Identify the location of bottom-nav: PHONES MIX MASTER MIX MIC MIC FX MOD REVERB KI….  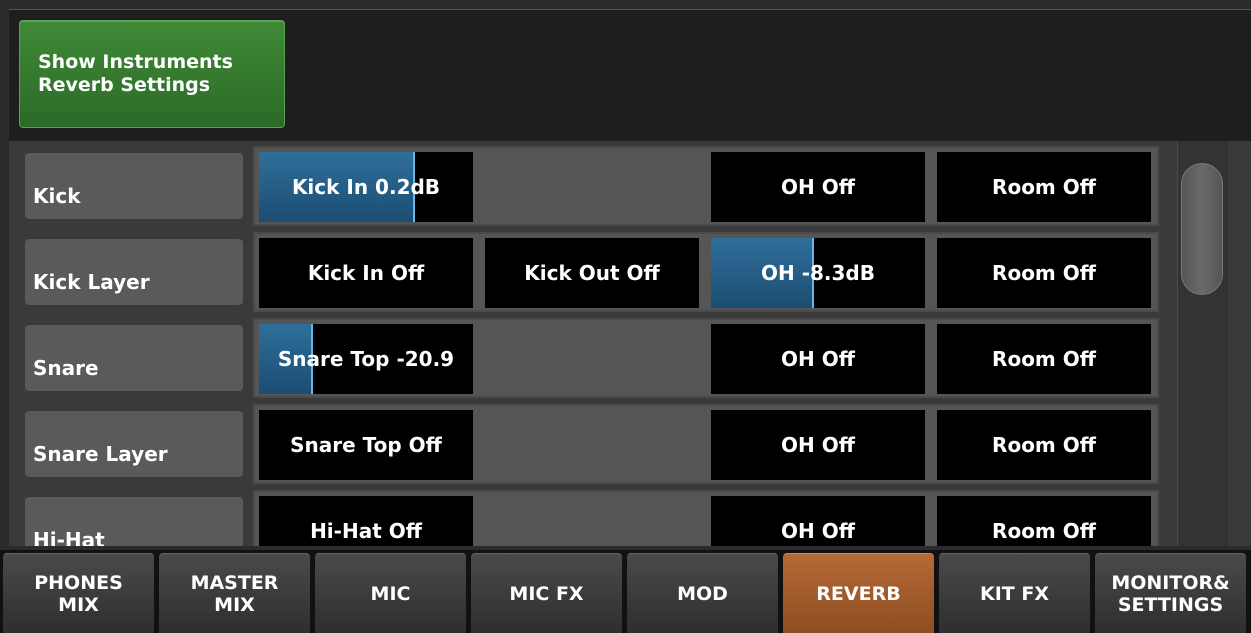
(625, 591).